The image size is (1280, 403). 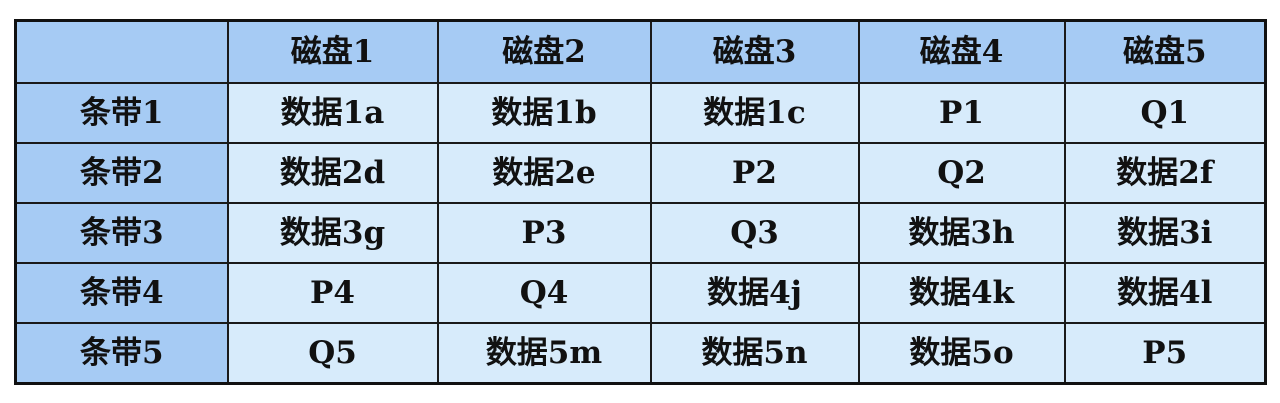 What do you see at coordinates (754, 173) in the screenshot?
I see `table-cell: P2` at bounding box center [754, 173].